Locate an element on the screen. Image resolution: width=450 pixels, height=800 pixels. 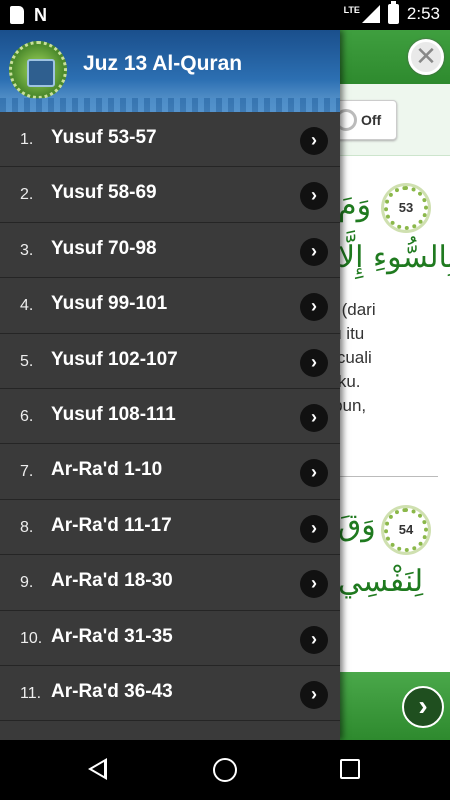
drawer-title: Juz 13 Al-Quran is located at coordinates (163, 63).